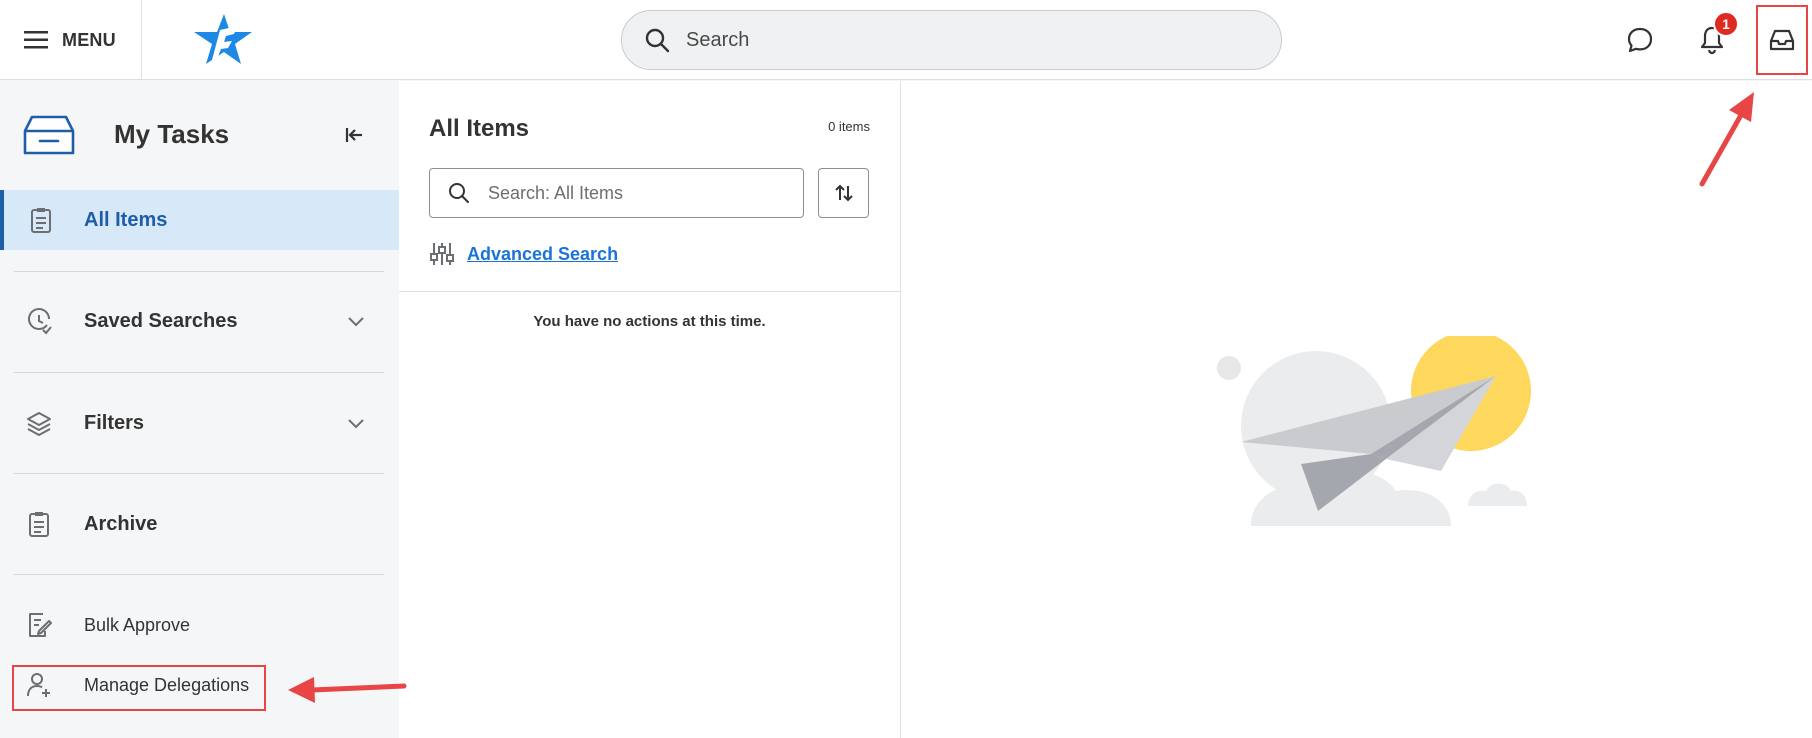 This screenshot has width=1812, height=738. I want to click on clock-check-icon, so click(39, 321).